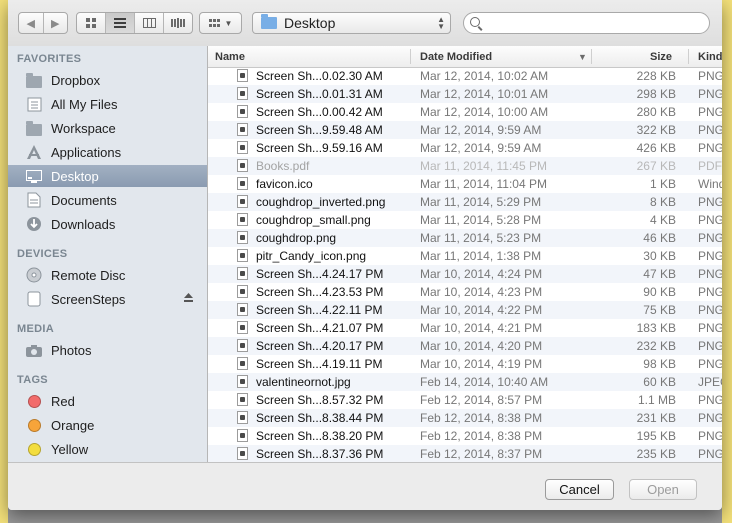 This screenshot has width=732, height=523. I want to click on file-size: 322 KB, so click(656, 130).